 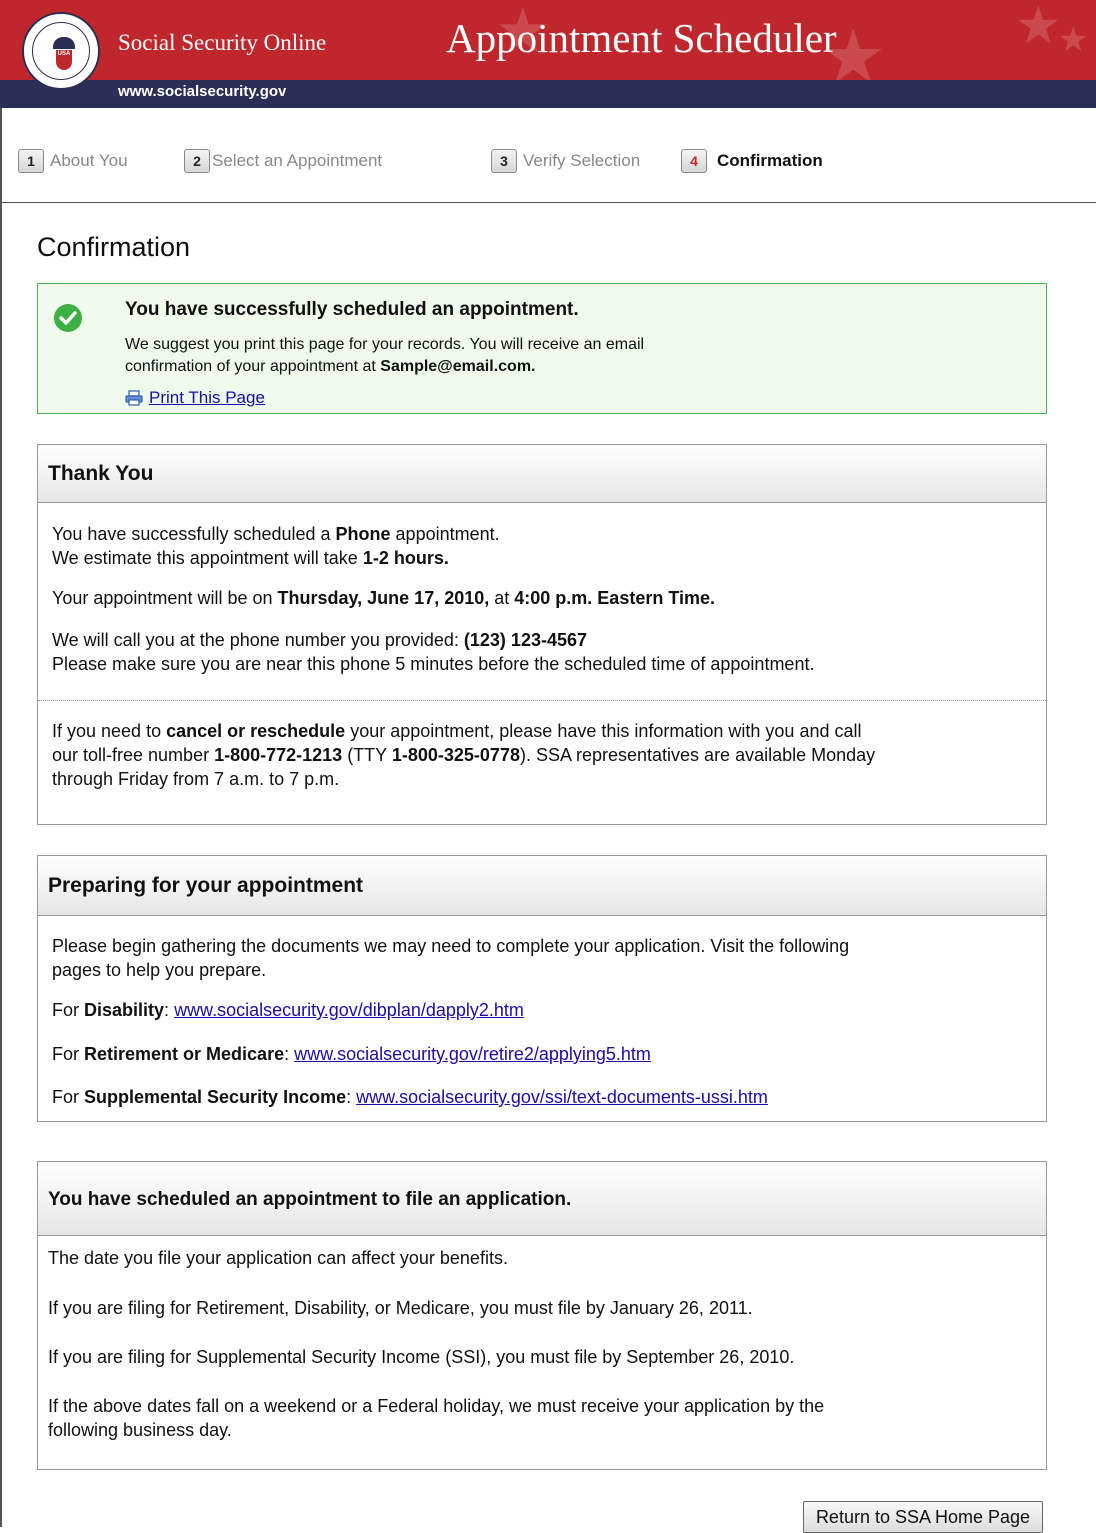 What do you see at coordinates (124, 1010) in the screenshot?
I see `topic-label: Disability` at bounding box center [124, 1010].